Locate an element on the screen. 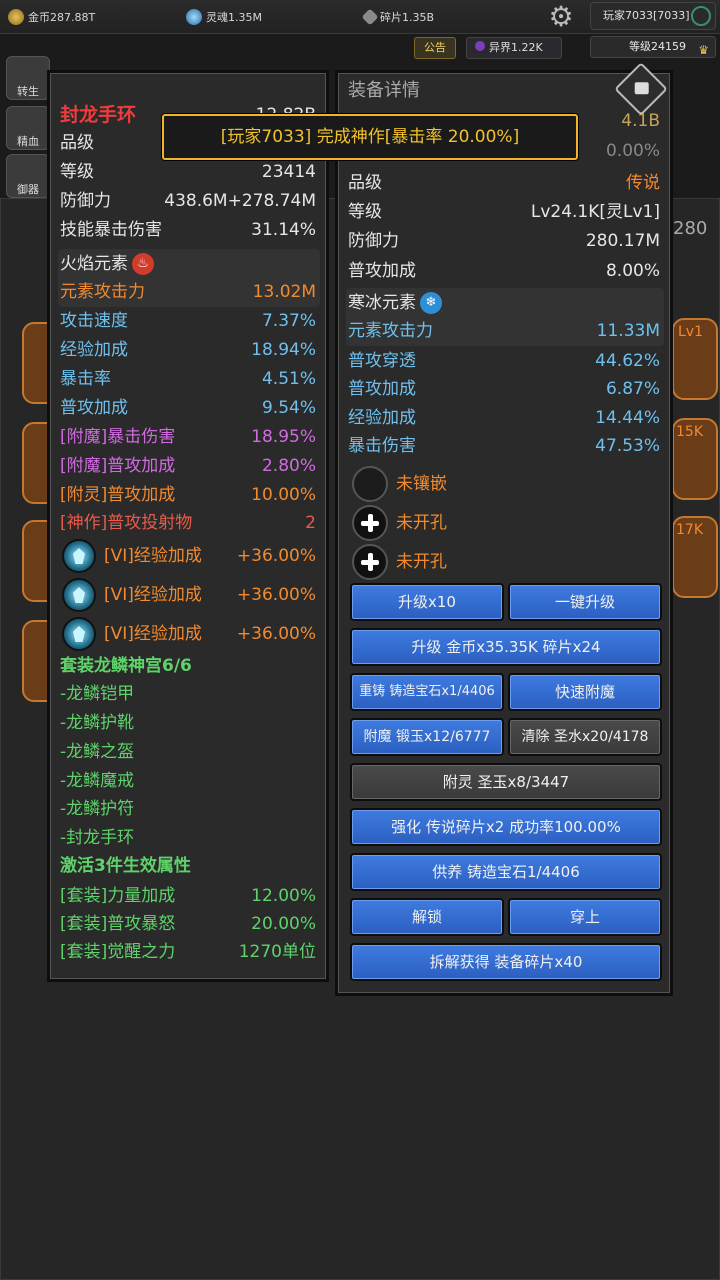 The height and width of the screenshot is (1280, 720). recast-button: 重铸 铸造宝石x1/4406 is located at coordinates (427, 692).